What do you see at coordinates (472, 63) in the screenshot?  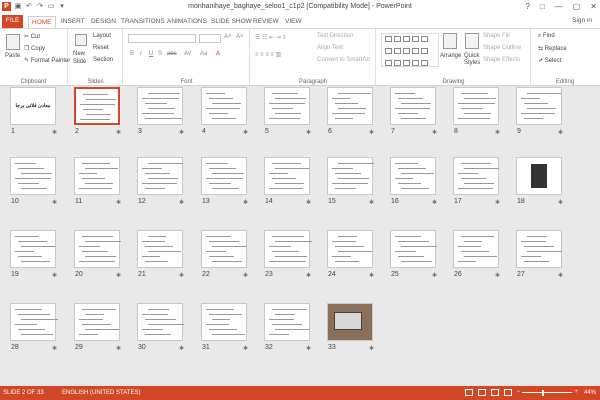 I see `quick-styles-button-line2: Styles` at bounding box center [472, 63].